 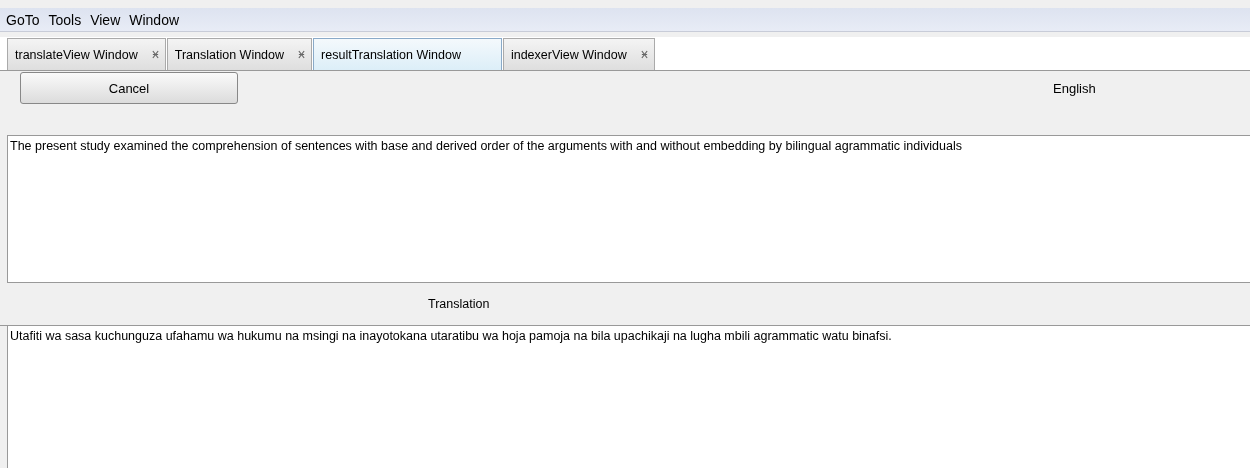 I want to click on translation-label: Translation, so click(x=459, y=304).